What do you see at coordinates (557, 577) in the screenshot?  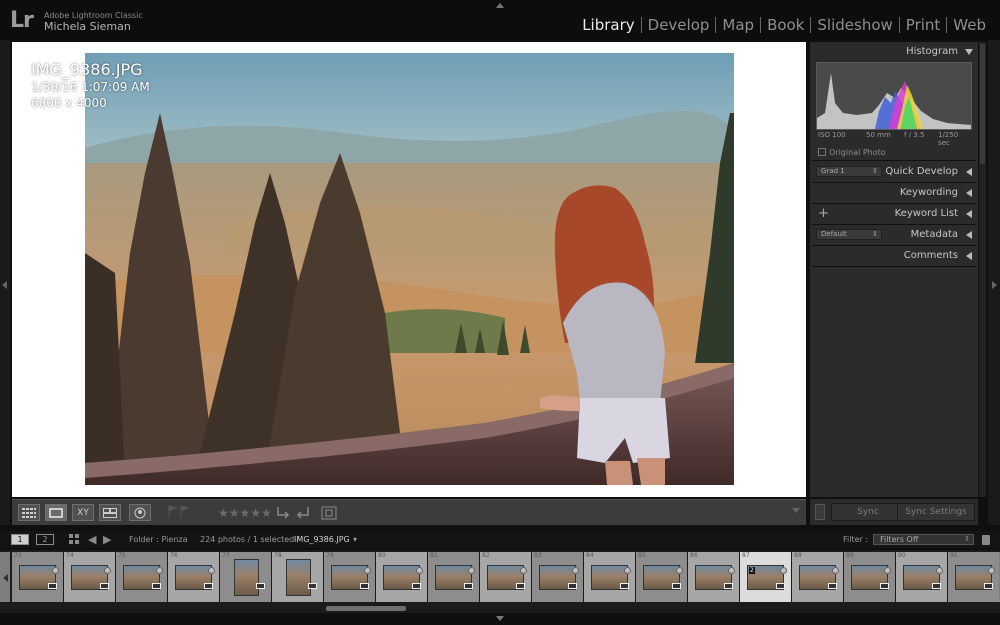 I see `filmstrip-thumbnail: 83` at bounding box center [557, 577].